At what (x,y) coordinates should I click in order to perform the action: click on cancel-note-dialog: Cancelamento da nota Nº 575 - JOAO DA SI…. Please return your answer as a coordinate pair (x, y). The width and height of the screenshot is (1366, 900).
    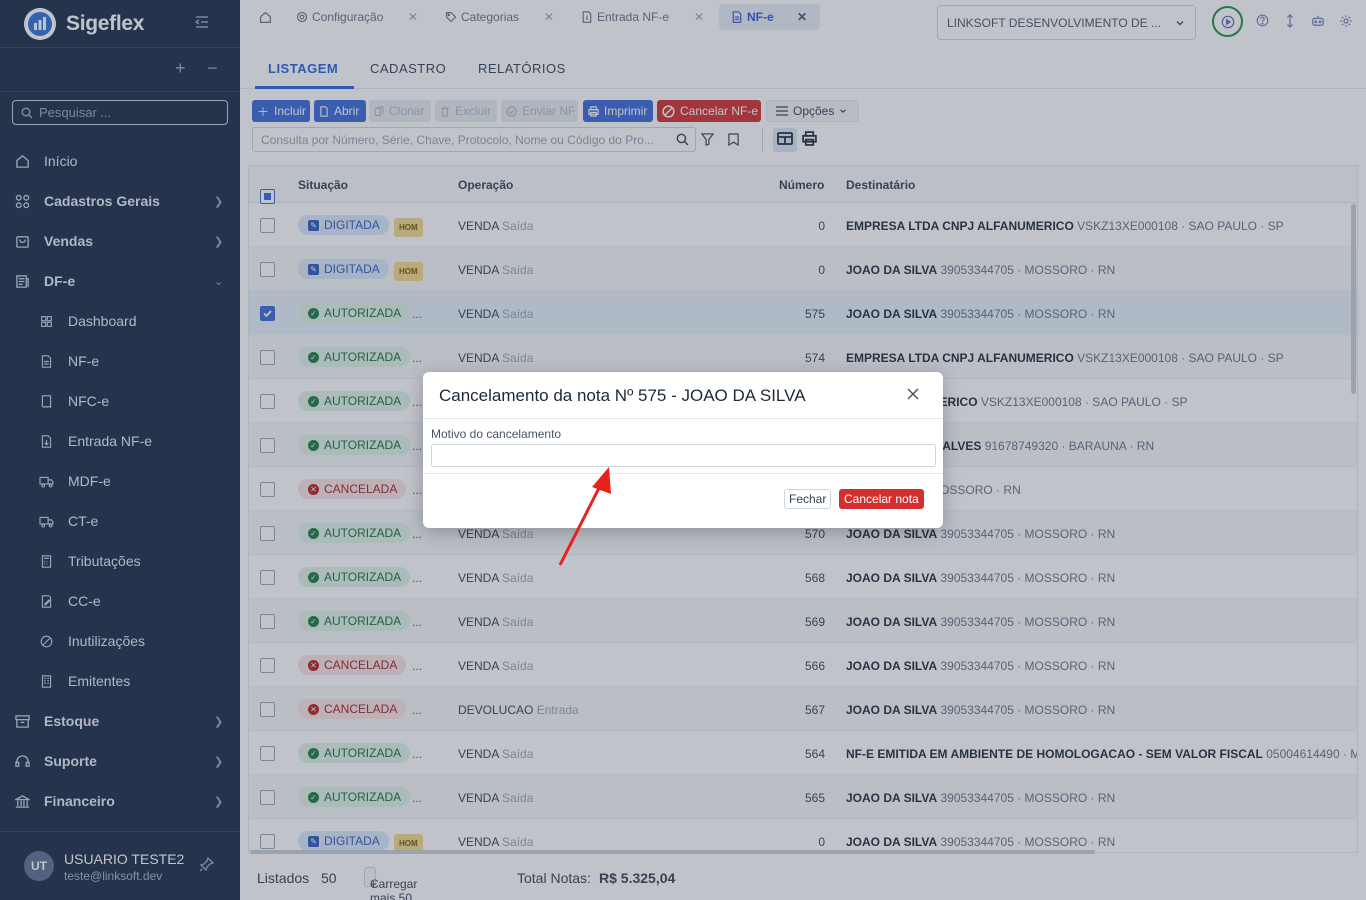
    Looking at the image, I should click on (683, 450).